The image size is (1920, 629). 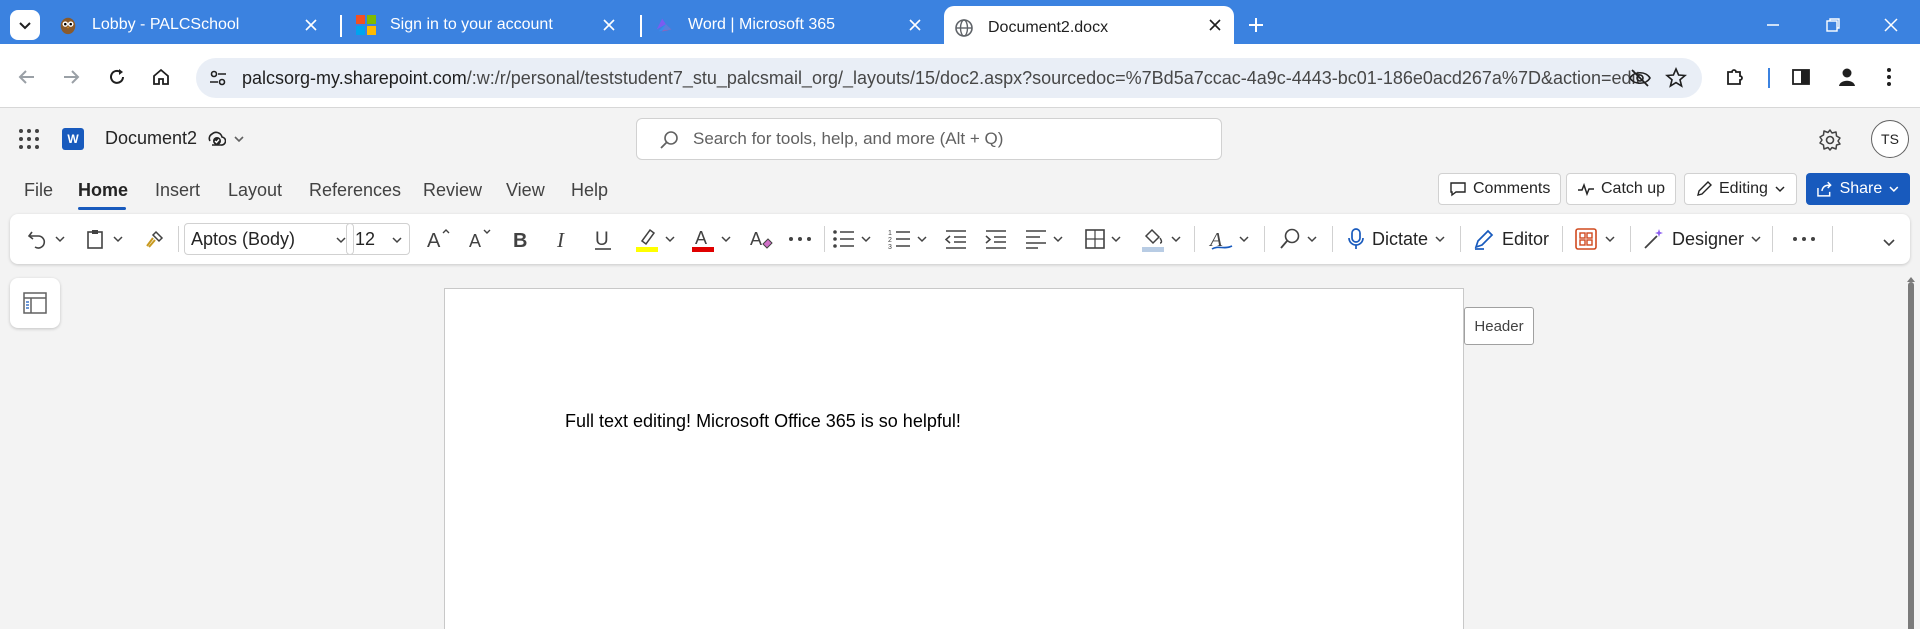 I want to click on new-tab-button, so click(x=1256, y=25).